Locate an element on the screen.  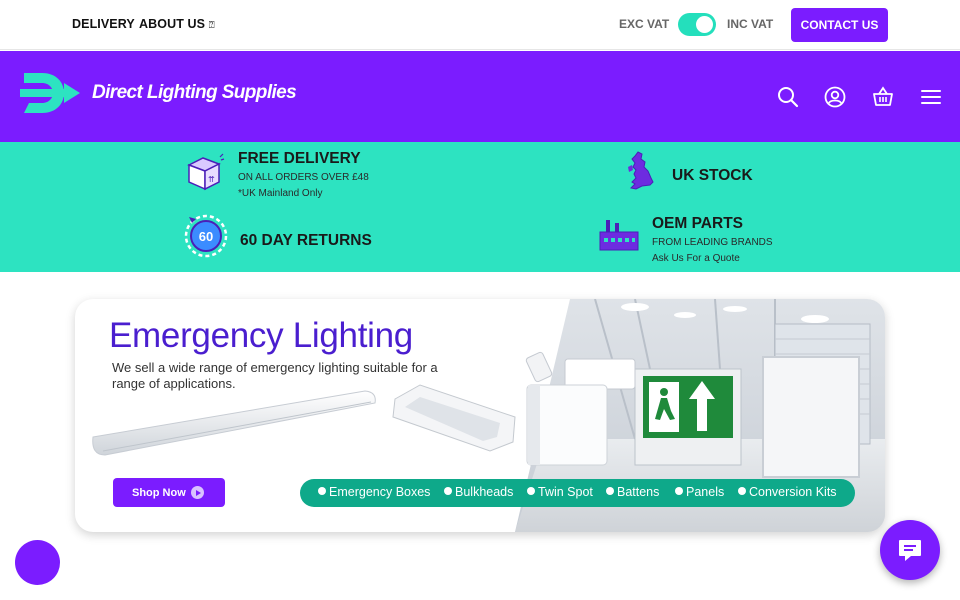
returns-title: 60 DAY RETURNS is located at coordinates (306, 240).